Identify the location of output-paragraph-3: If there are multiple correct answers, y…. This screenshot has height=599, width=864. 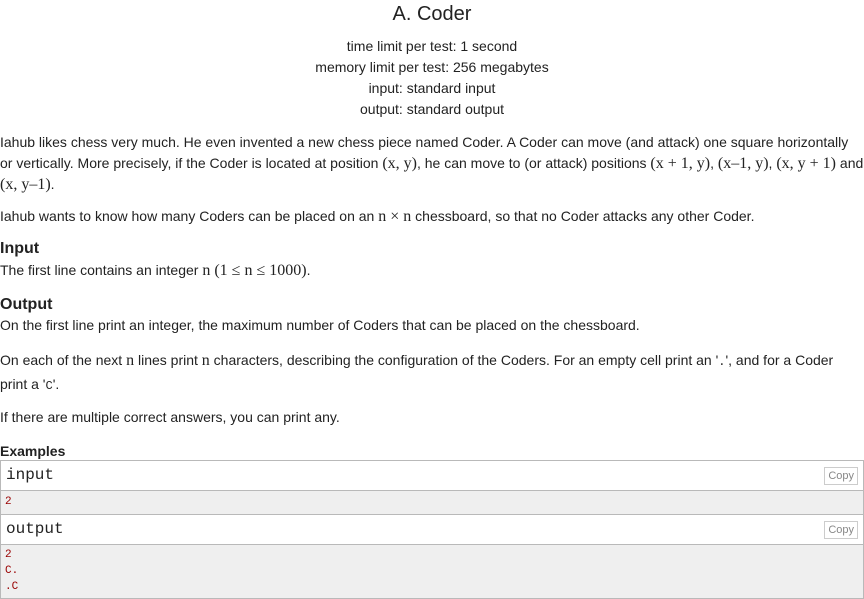
(170, 417).